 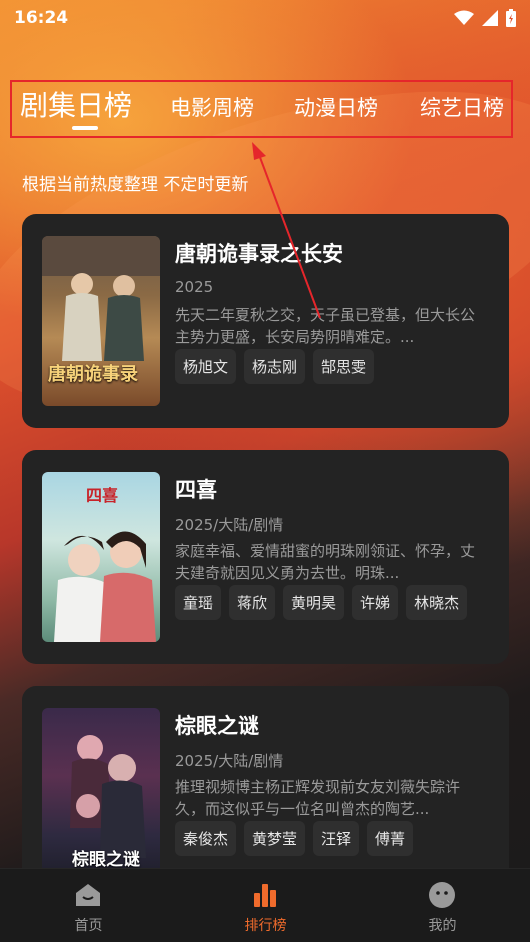 What do you see at coordinates (275, 838) in the screenshot?
I see `cast-tag: 黄梦莹` at bounding box center [275, 838].